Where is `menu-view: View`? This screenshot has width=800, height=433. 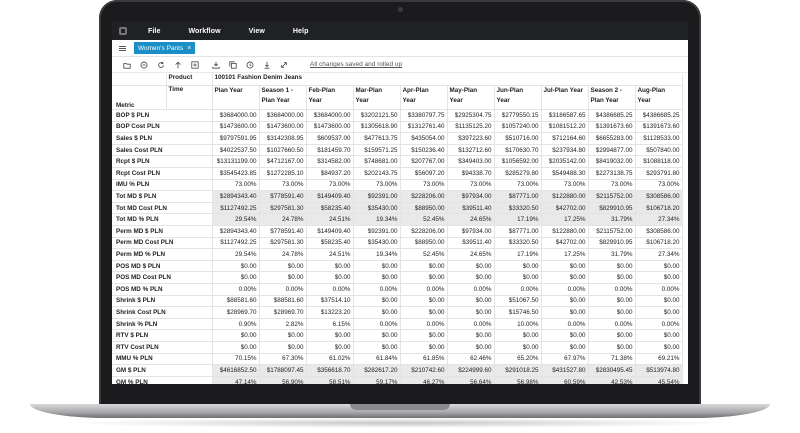 menu-view: View is located at coordinates (257, 31).